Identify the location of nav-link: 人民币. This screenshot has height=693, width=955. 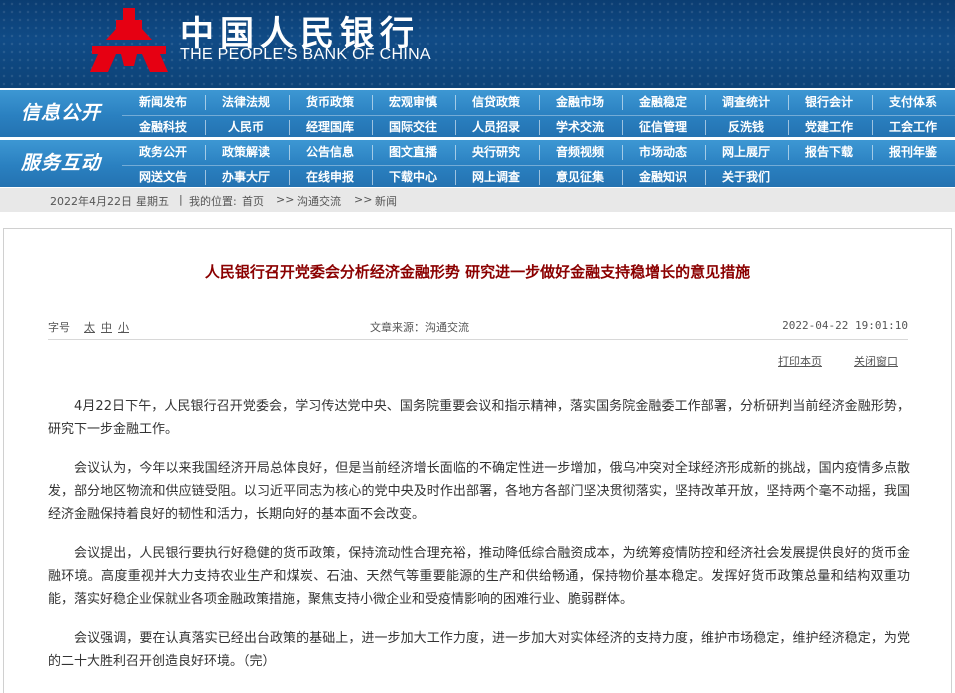
(246, 127).